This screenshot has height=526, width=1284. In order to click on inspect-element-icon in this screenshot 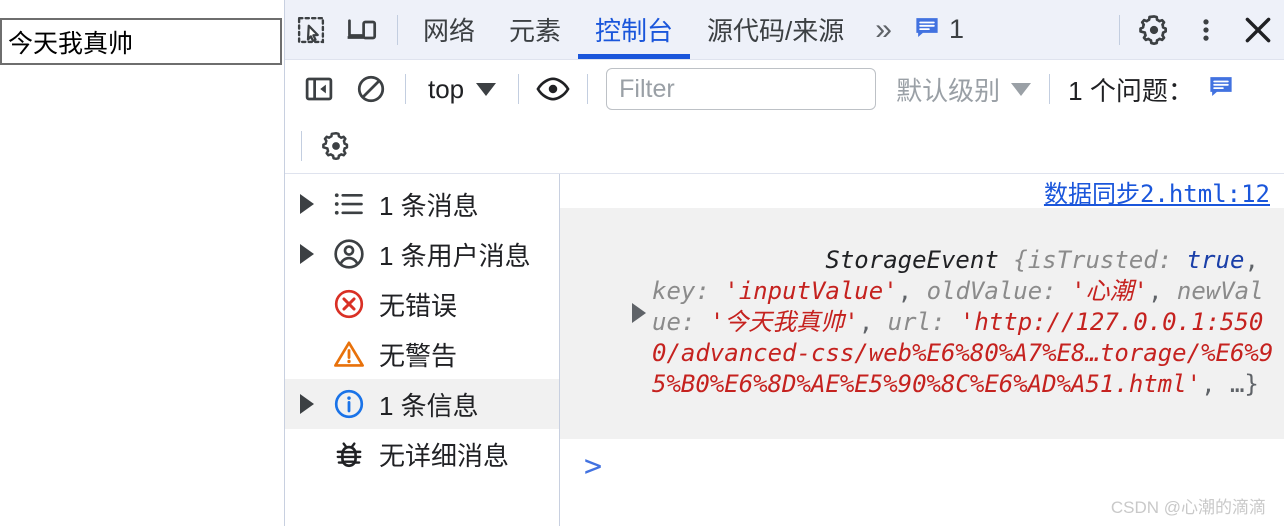, I will do `click(311, 29)`.